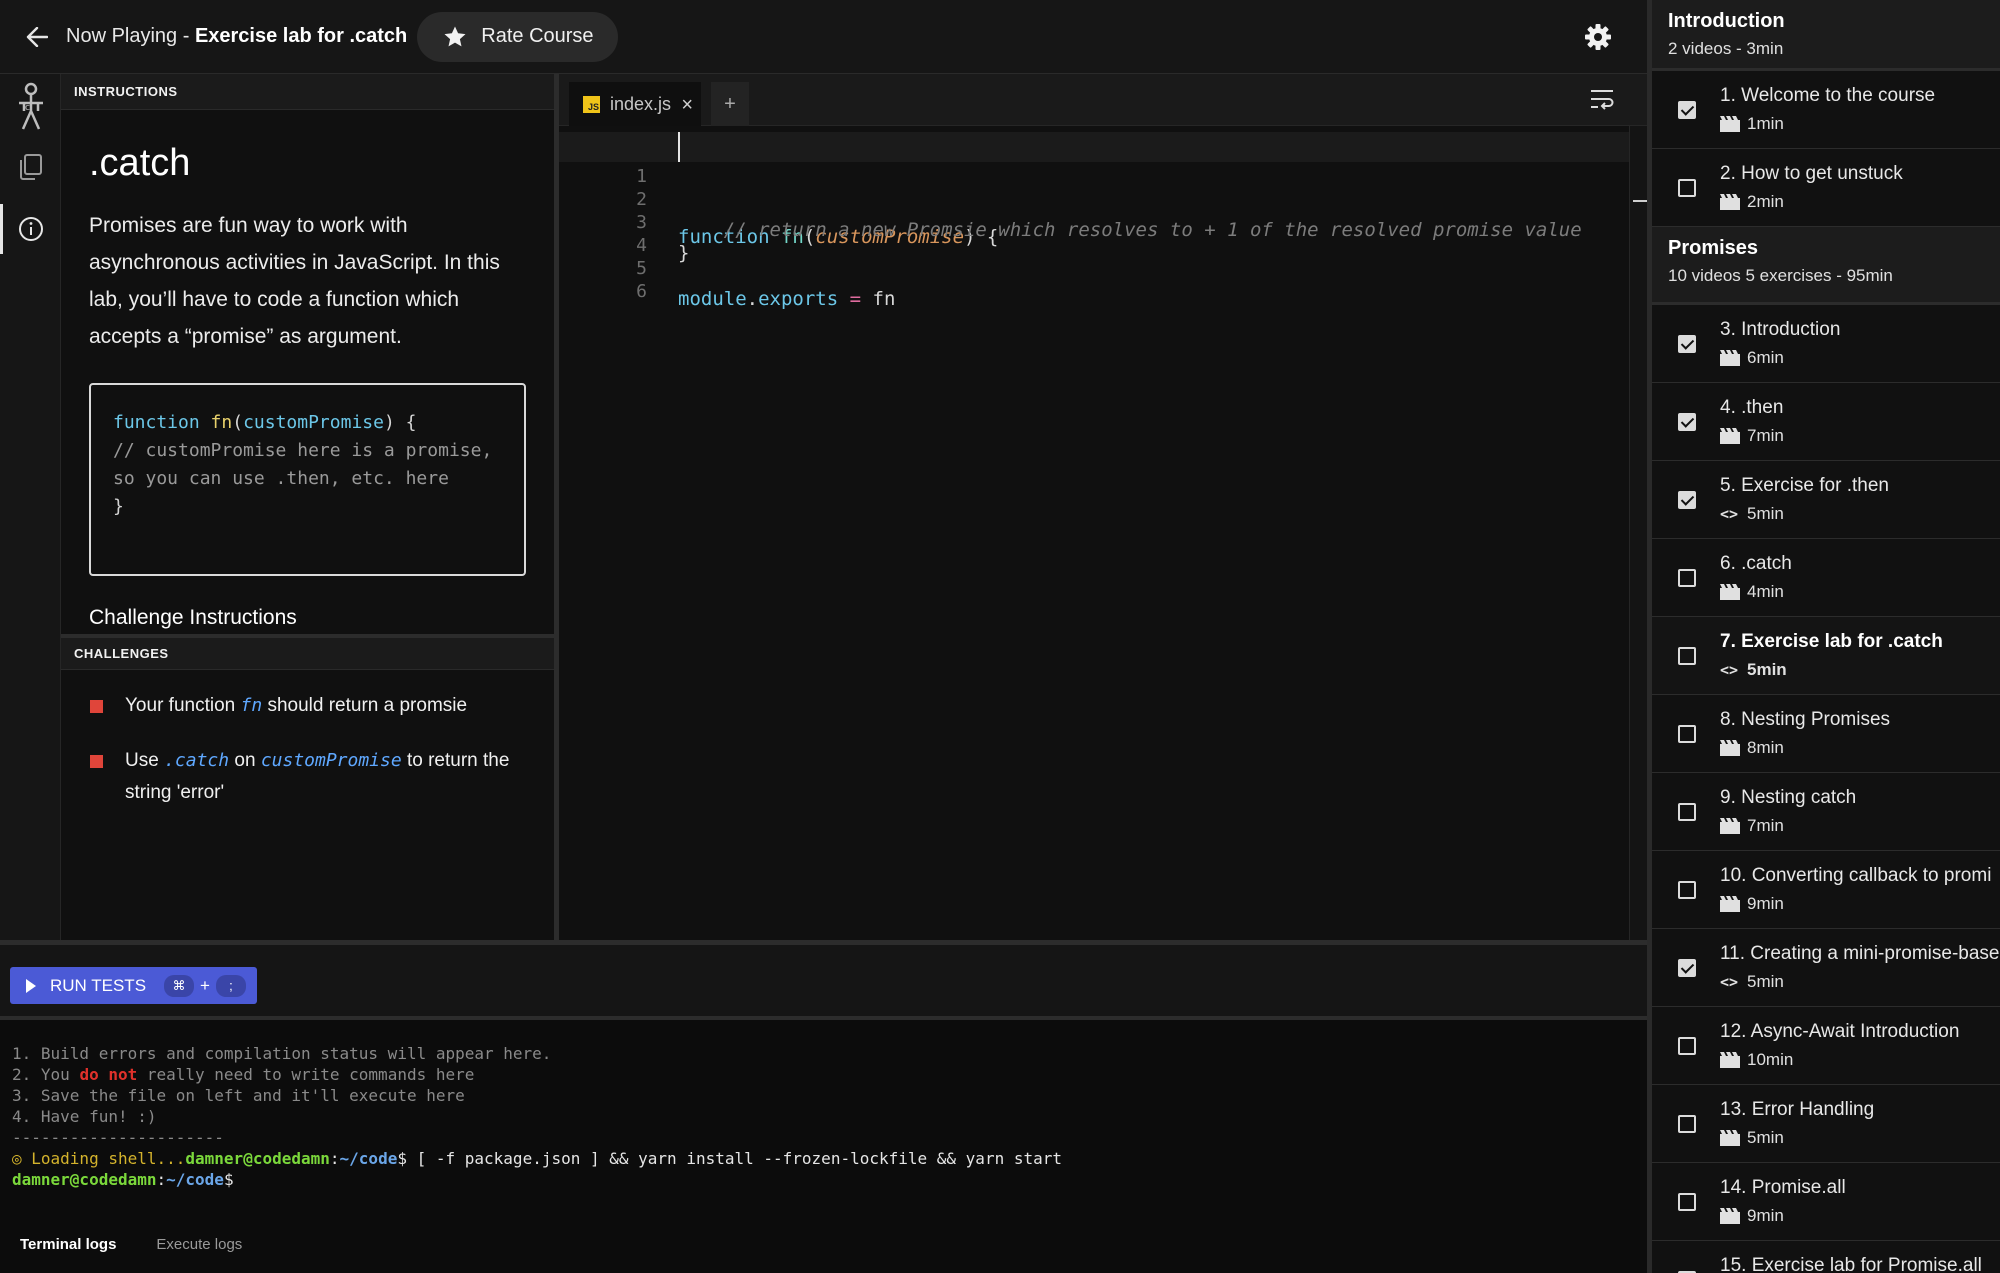 The width and height of the screenshot is (2000, 1273). What do you see at coordinates (98, 985) in the screenshot?
I see `run-tests-label: RUN TESTS` at bounding box center [98, 985].